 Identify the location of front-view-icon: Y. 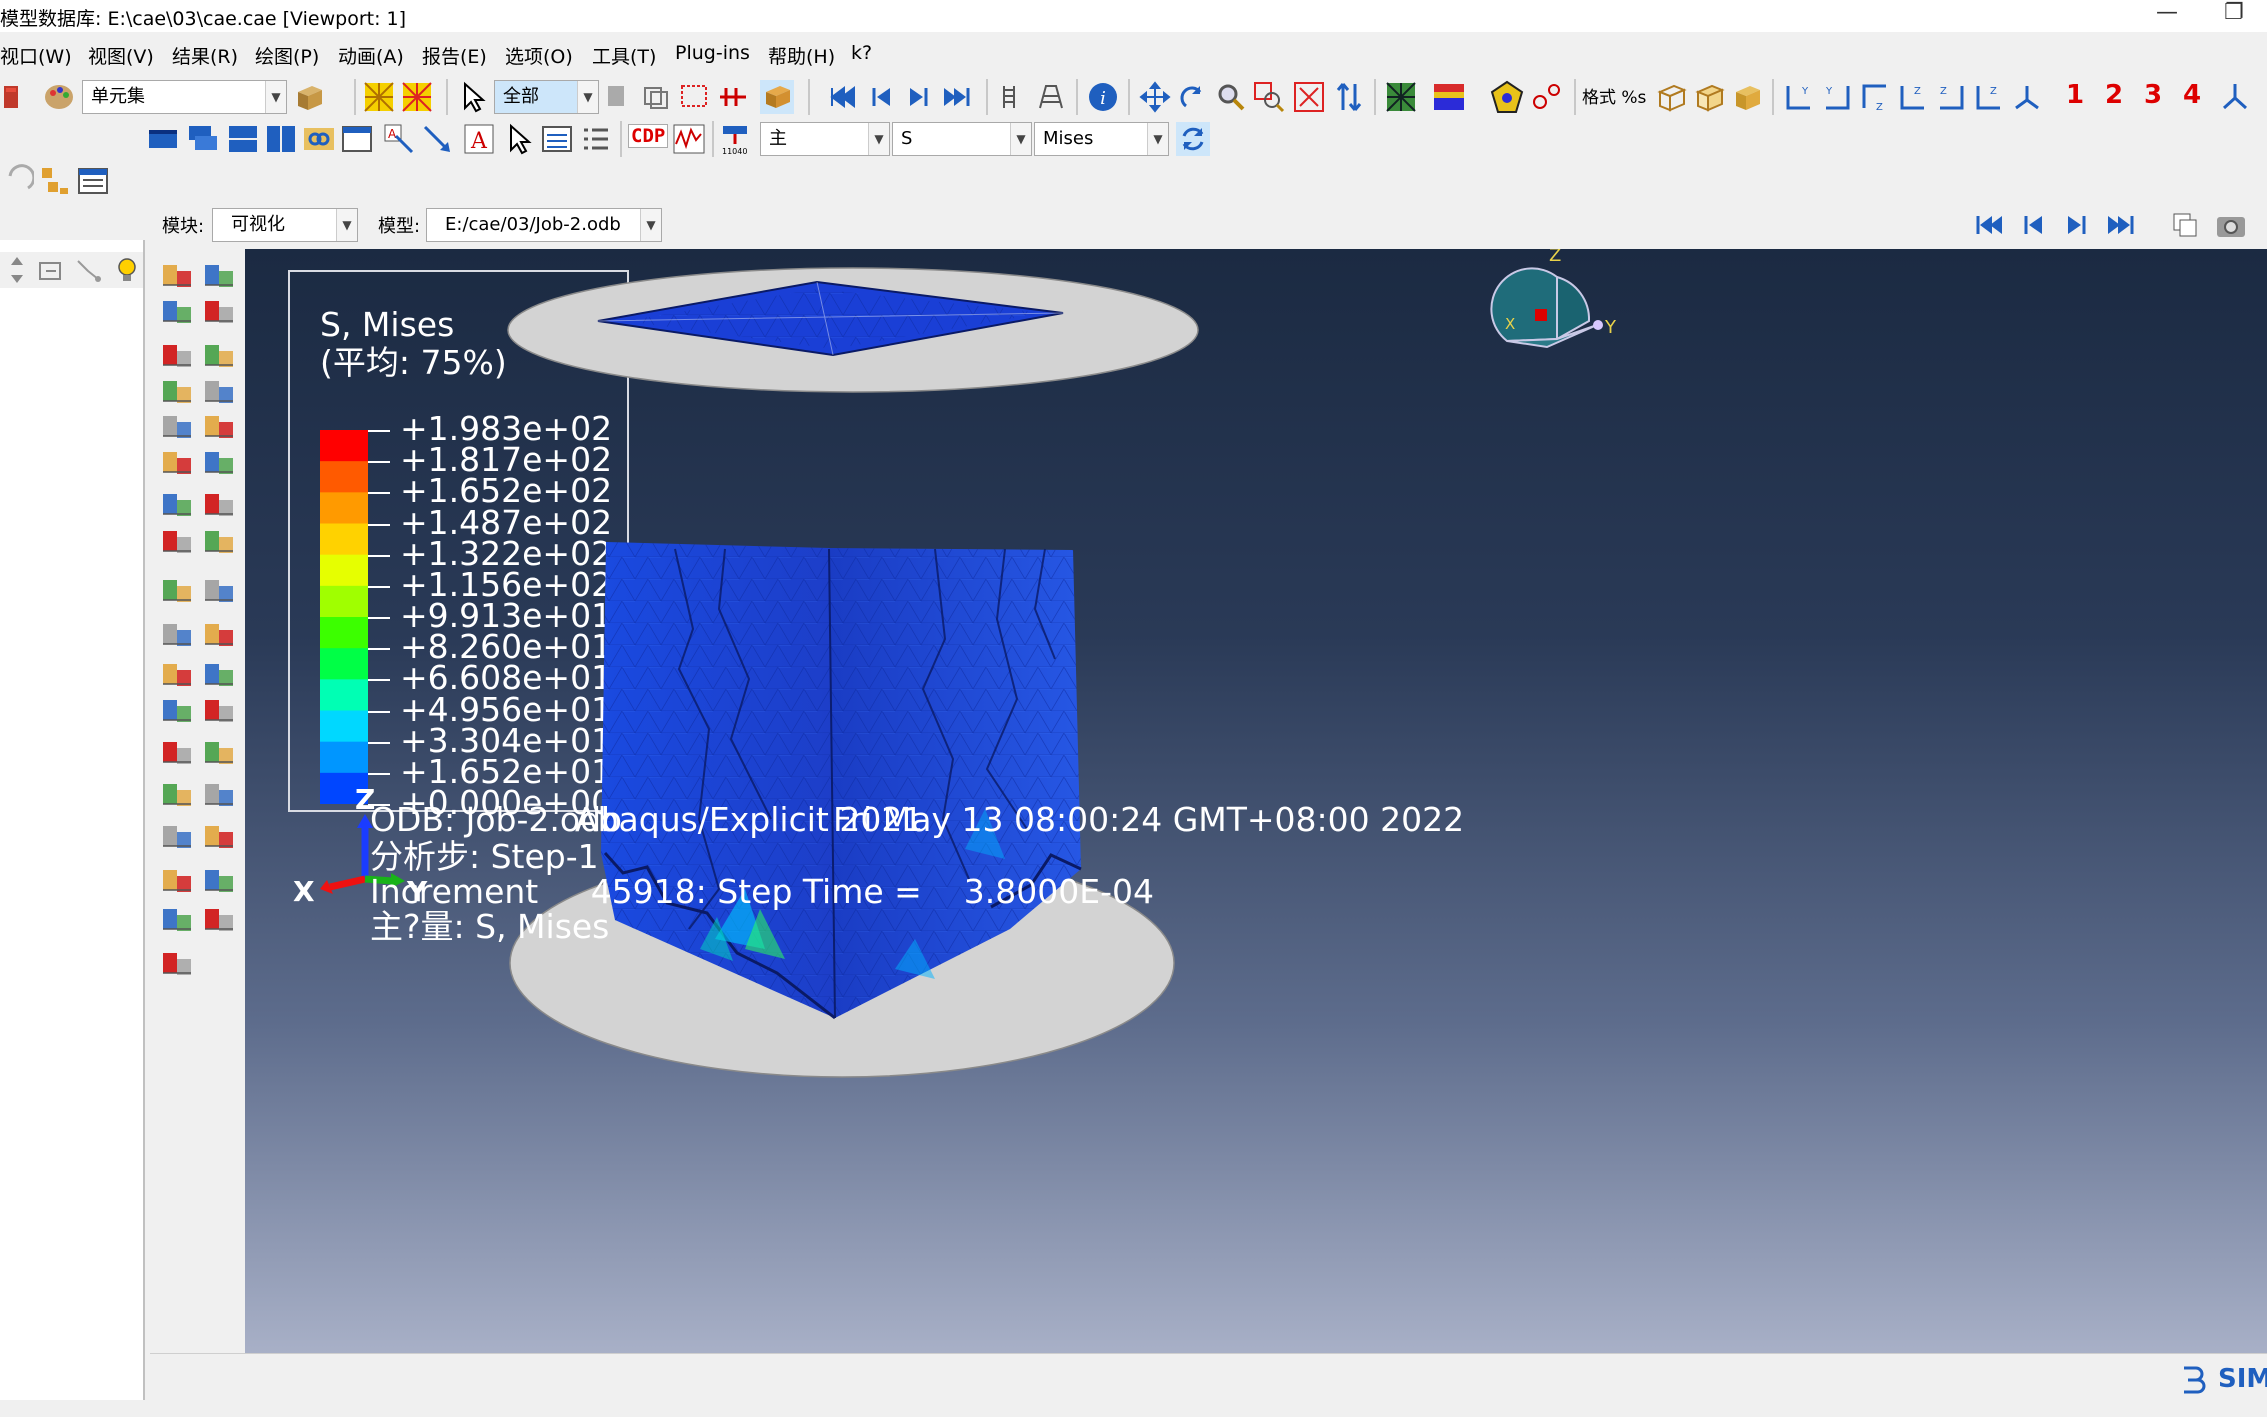
(1799, 97).